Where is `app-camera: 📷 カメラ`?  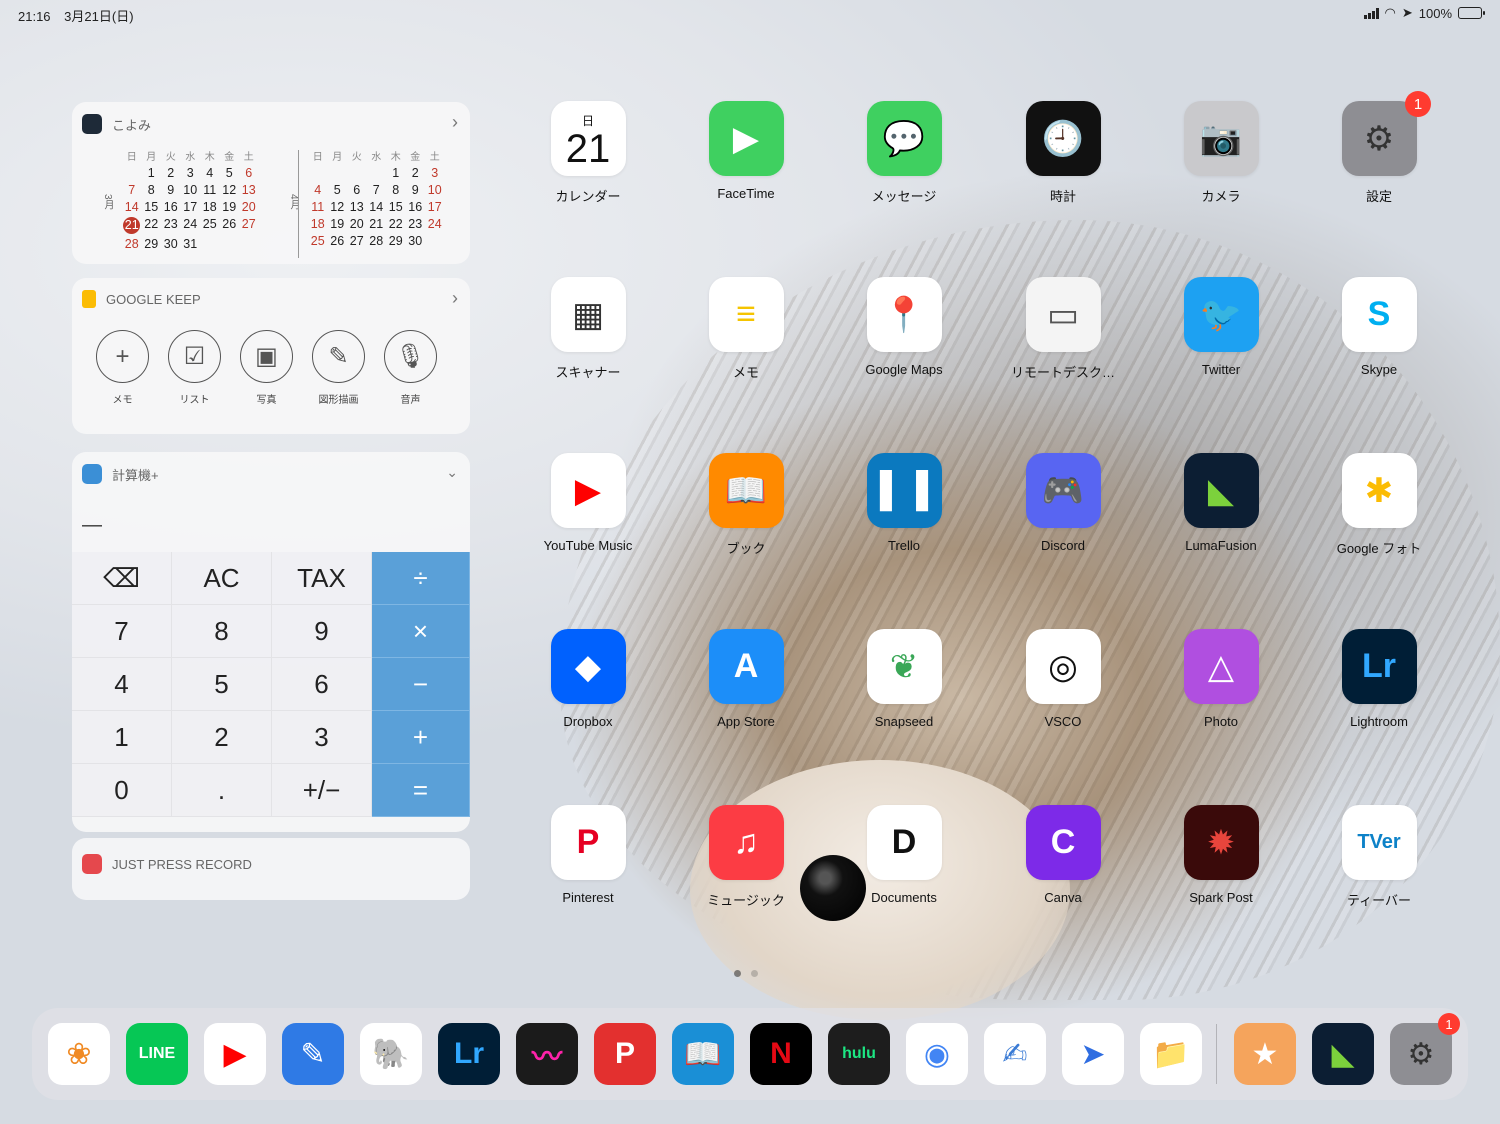 app-camera: 📷 カメラ is located at coordinates (1221, 153).